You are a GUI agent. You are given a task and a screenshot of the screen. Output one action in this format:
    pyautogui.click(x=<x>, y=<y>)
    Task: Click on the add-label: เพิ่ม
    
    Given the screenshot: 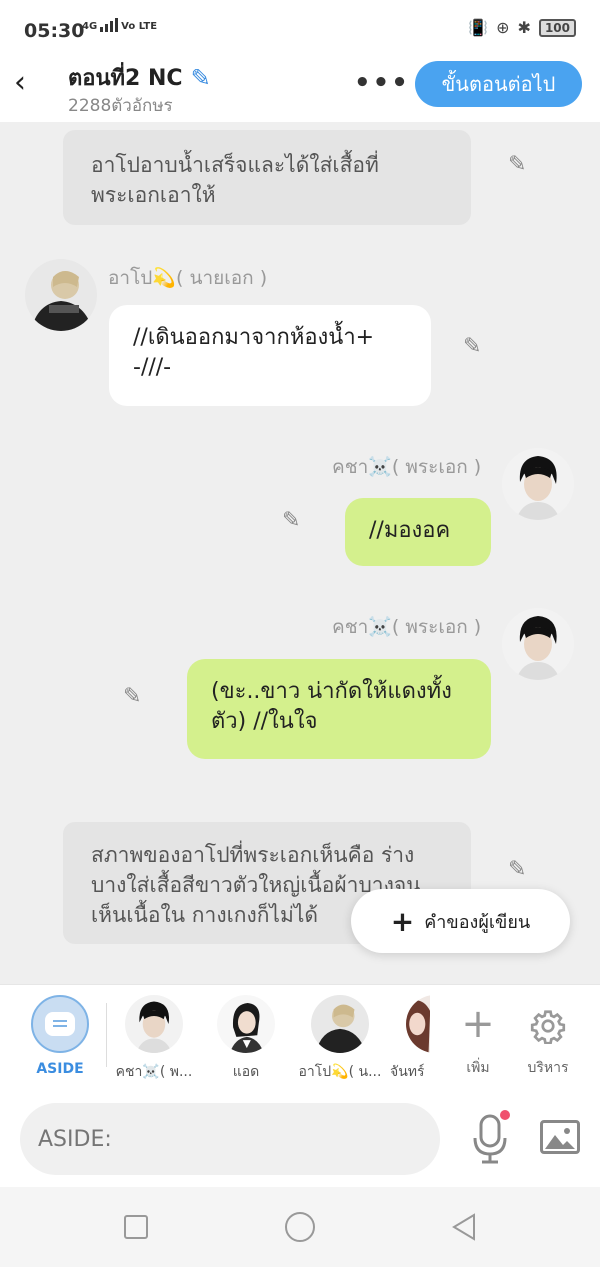 What is the action you would take?
    pyautogui.click(x=478, y=1068)
    